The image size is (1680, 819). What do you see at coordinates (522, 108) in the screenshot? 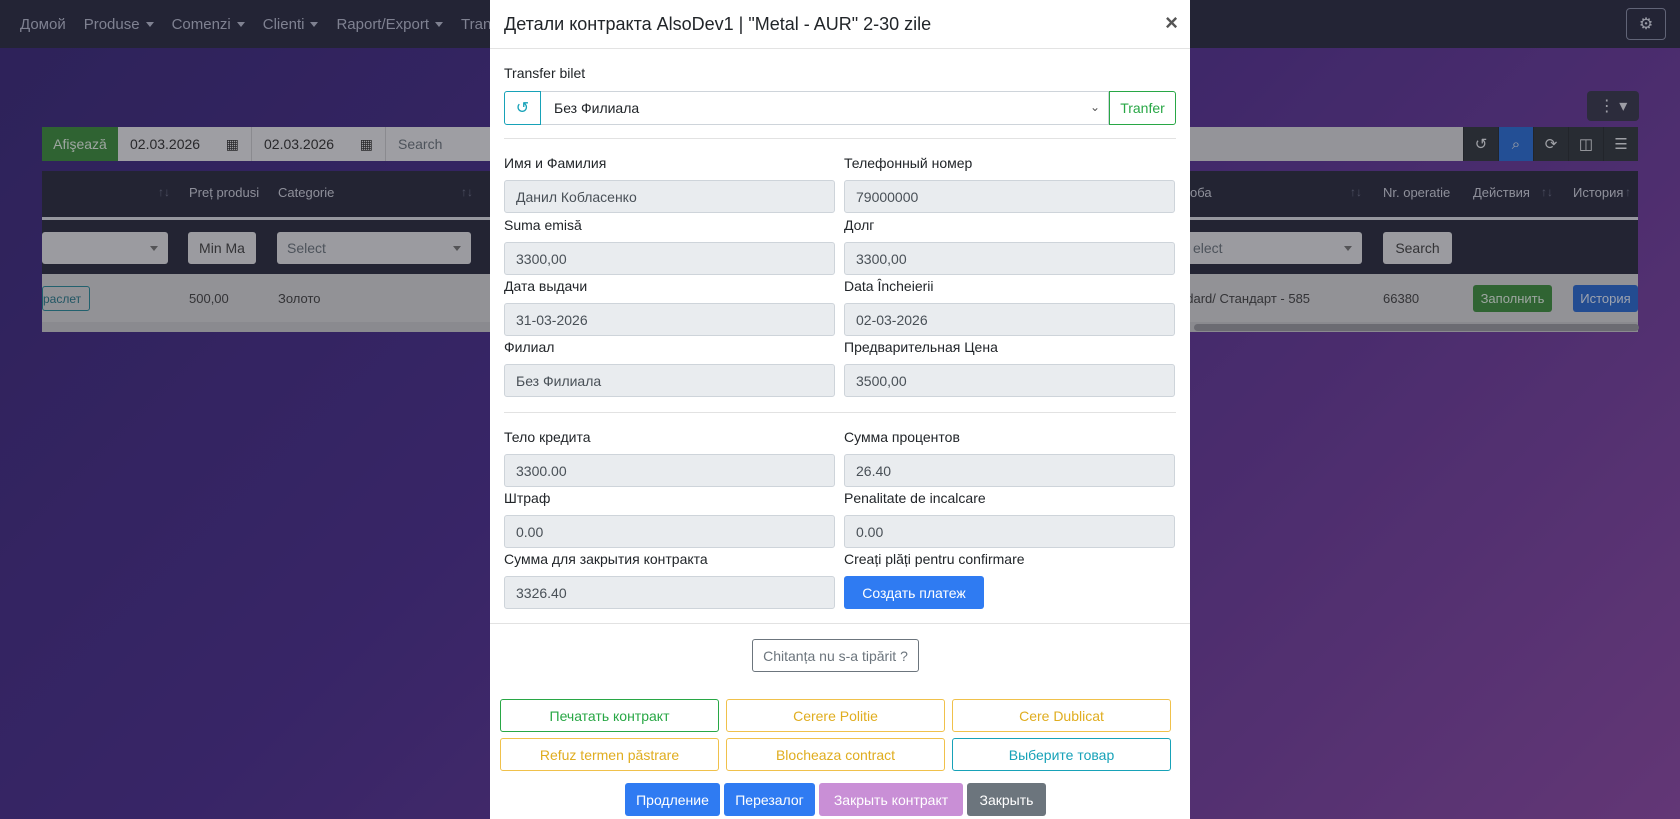
I see `history-icon: ↺` at bounding box center [522, 108].